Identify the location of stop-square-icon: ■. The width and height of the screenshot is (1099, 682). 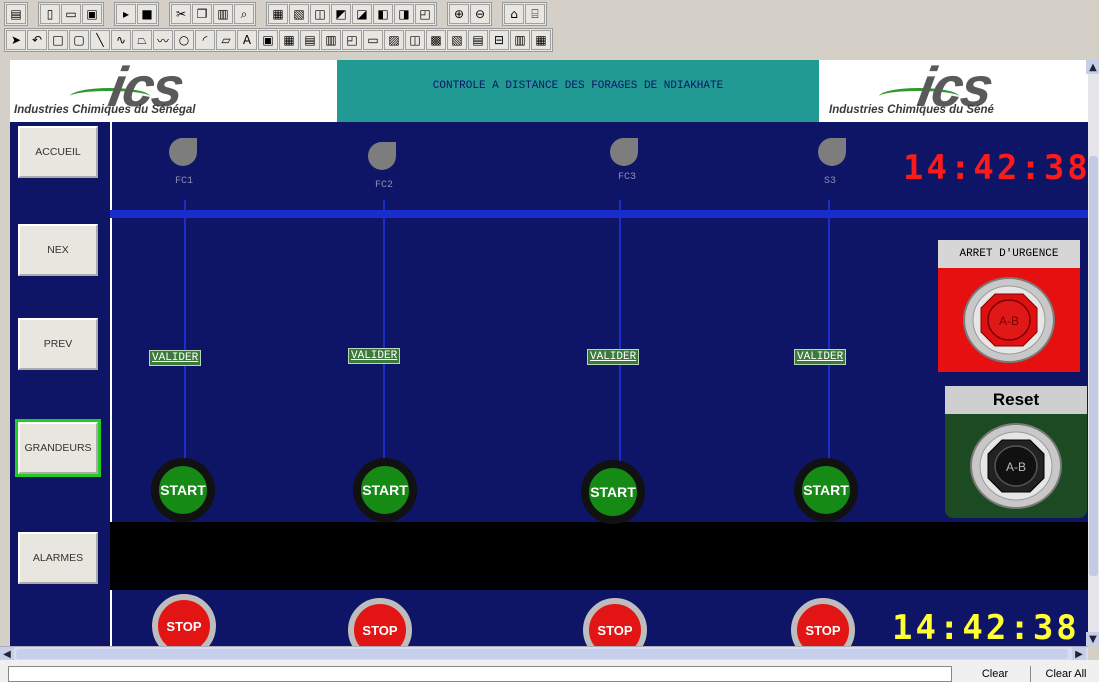
(147, 14).